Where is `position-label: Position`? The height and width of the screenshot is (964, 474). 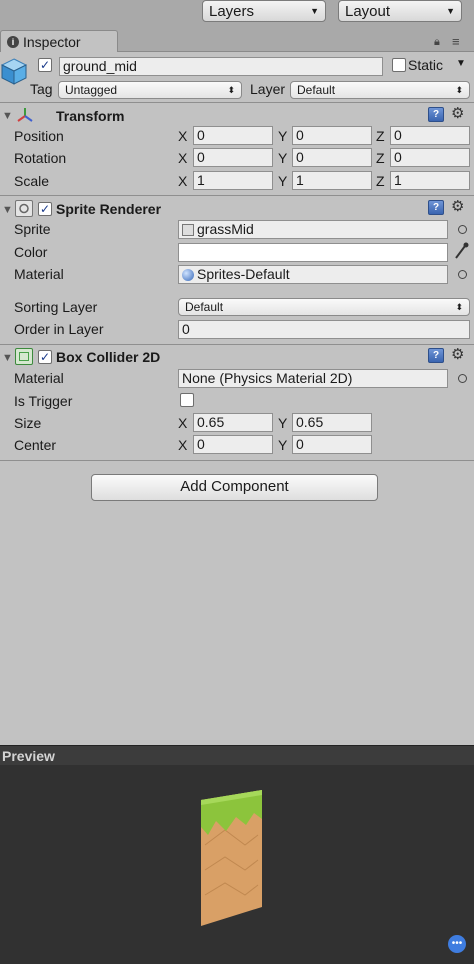
position-label: Position is located at coordinates (39, 136).